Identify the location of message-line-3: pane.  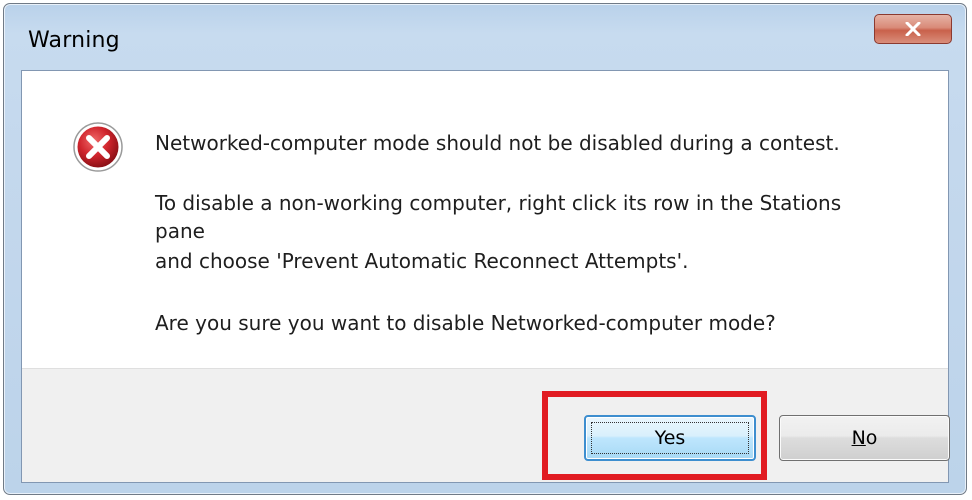
(180, 231).